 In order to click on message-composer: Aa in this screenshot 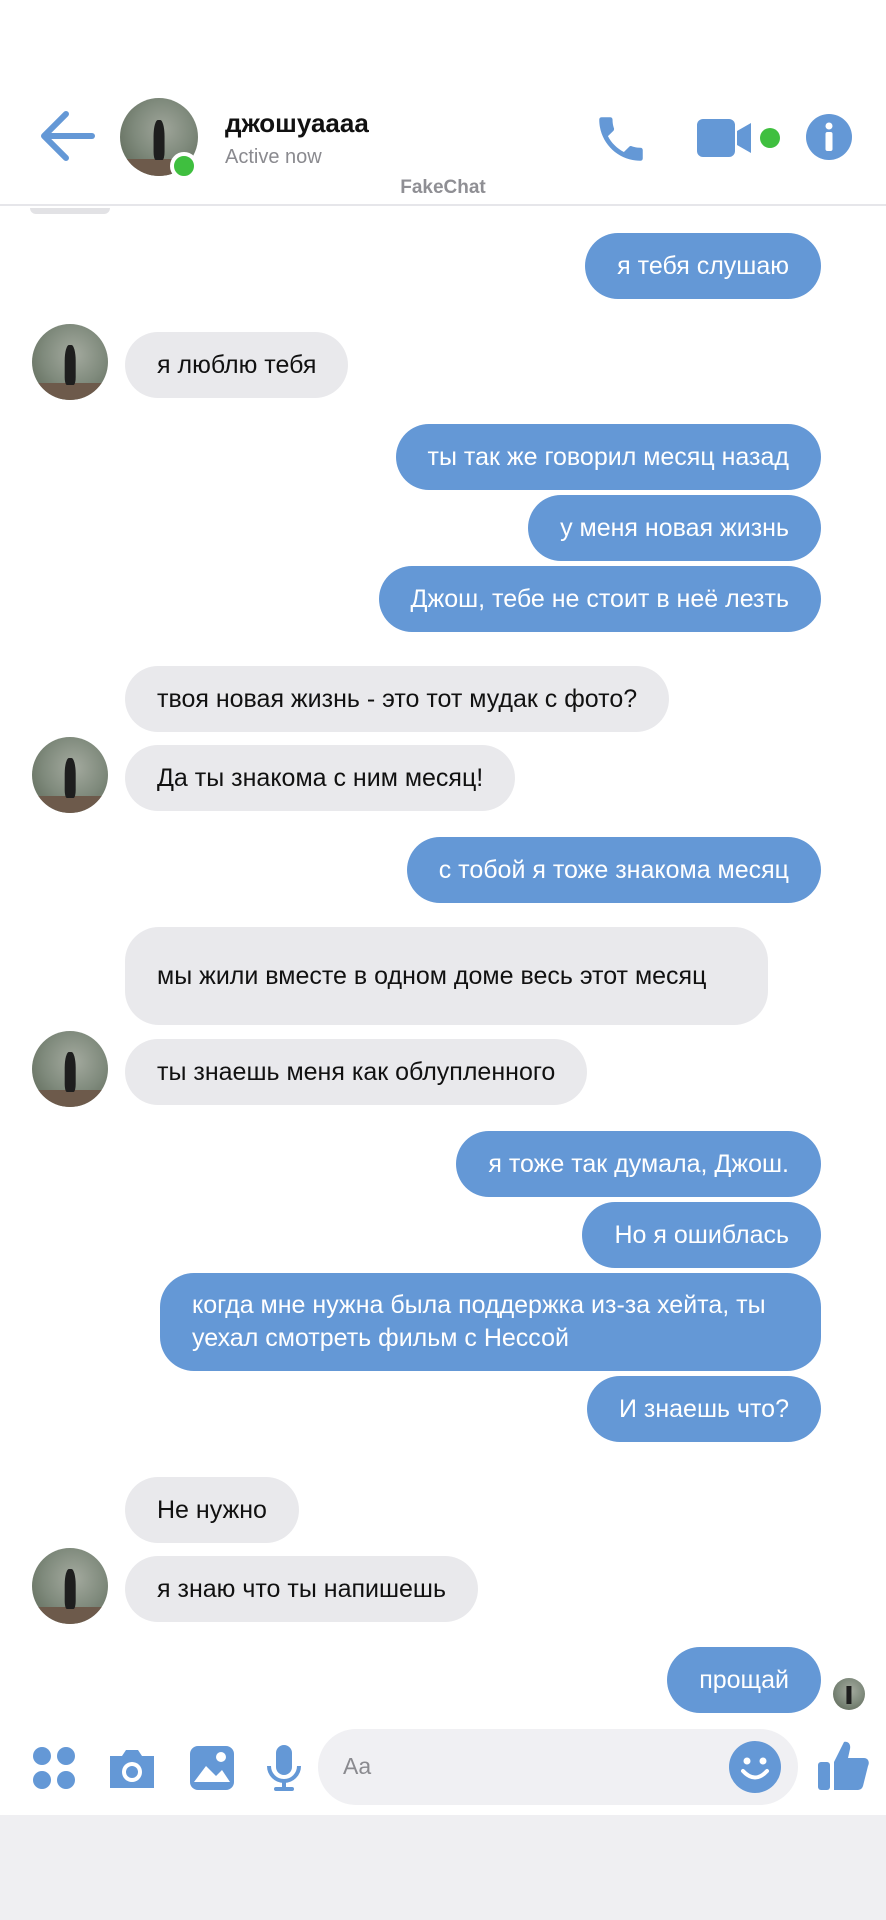, I will do `click(443, 1768)`.